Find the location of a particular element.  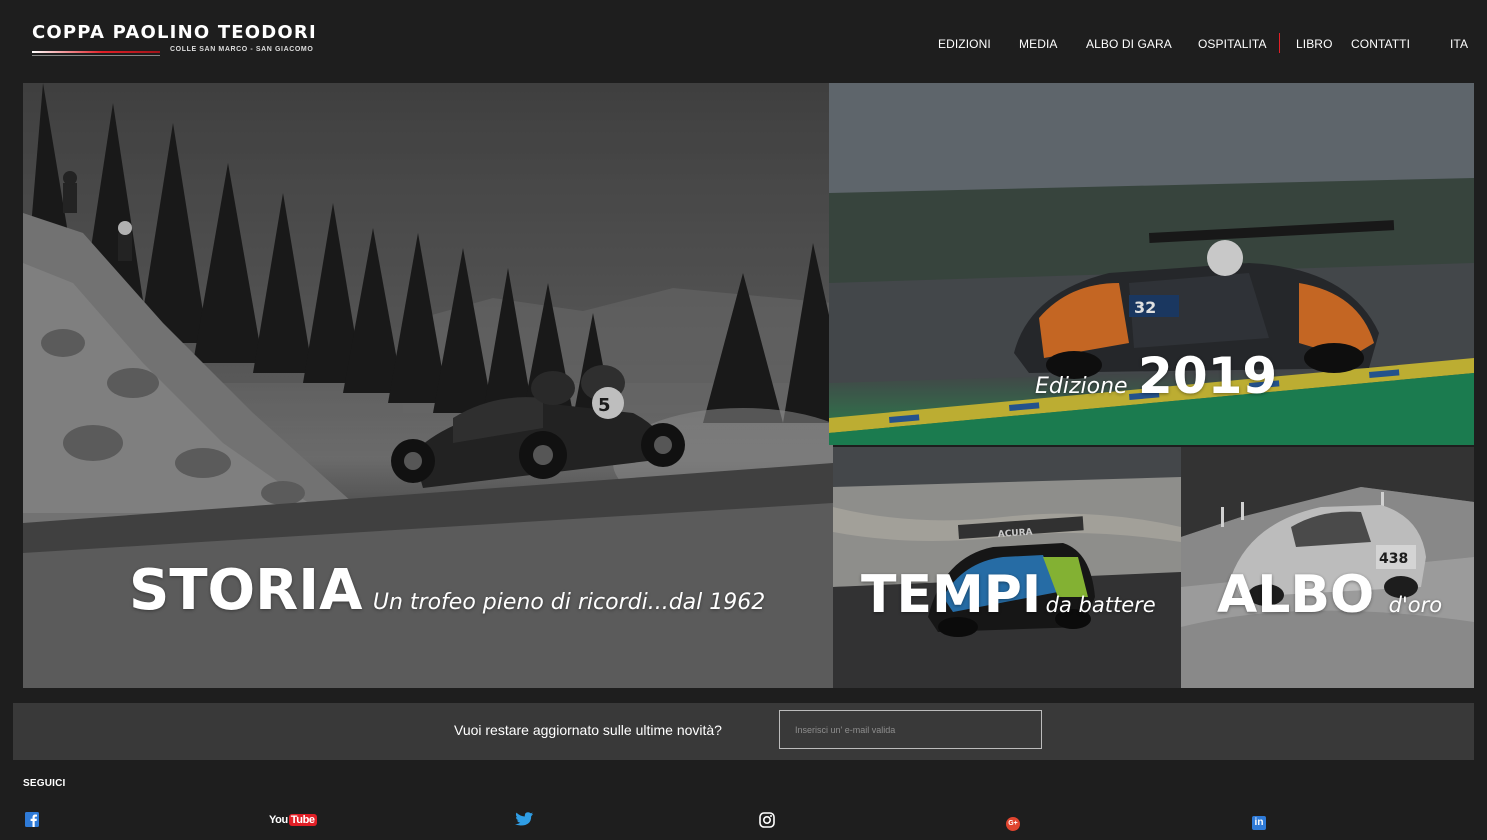

nav-item-ospitalita: OSPITALITA is located at coordinates (1232, 44).